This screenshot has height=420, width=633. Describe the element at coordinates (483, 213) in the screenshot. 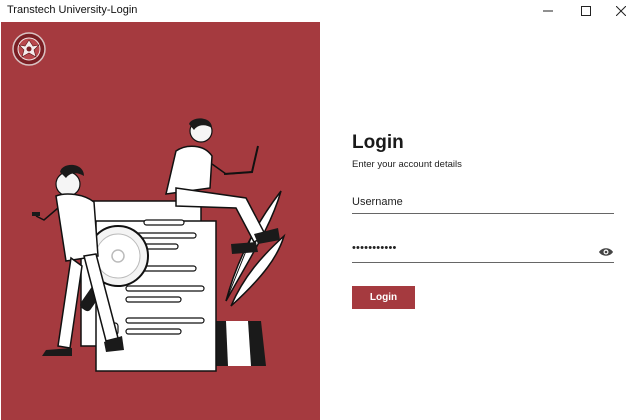

I see `username-underline` at that location.